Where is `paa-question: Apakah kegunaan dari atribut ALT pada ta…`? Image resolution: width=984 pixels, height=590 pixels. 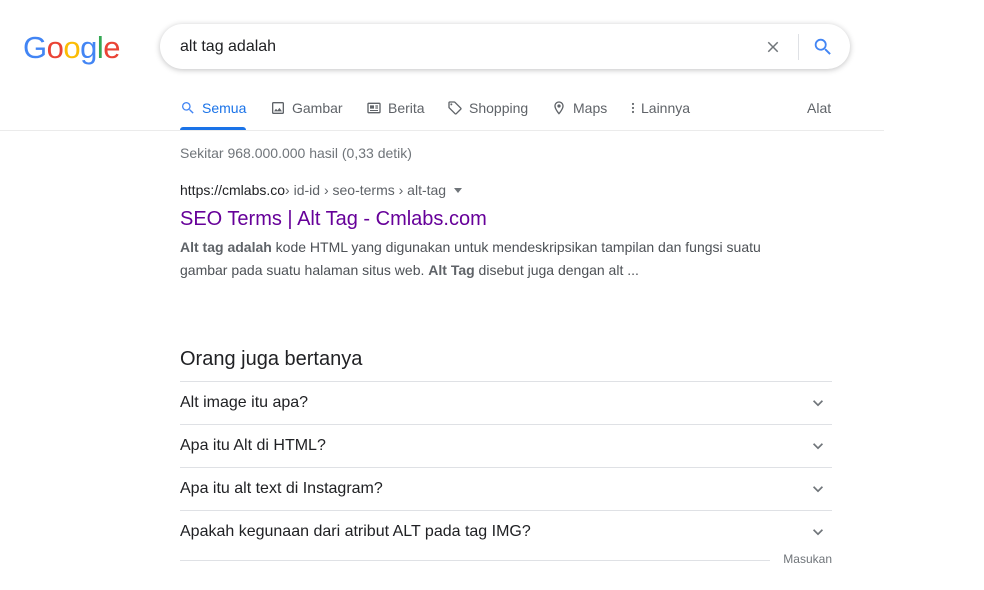 paa-question: Apakah kegunaan dari atribut ALT pada ta… is located at coordinates (506, 531).